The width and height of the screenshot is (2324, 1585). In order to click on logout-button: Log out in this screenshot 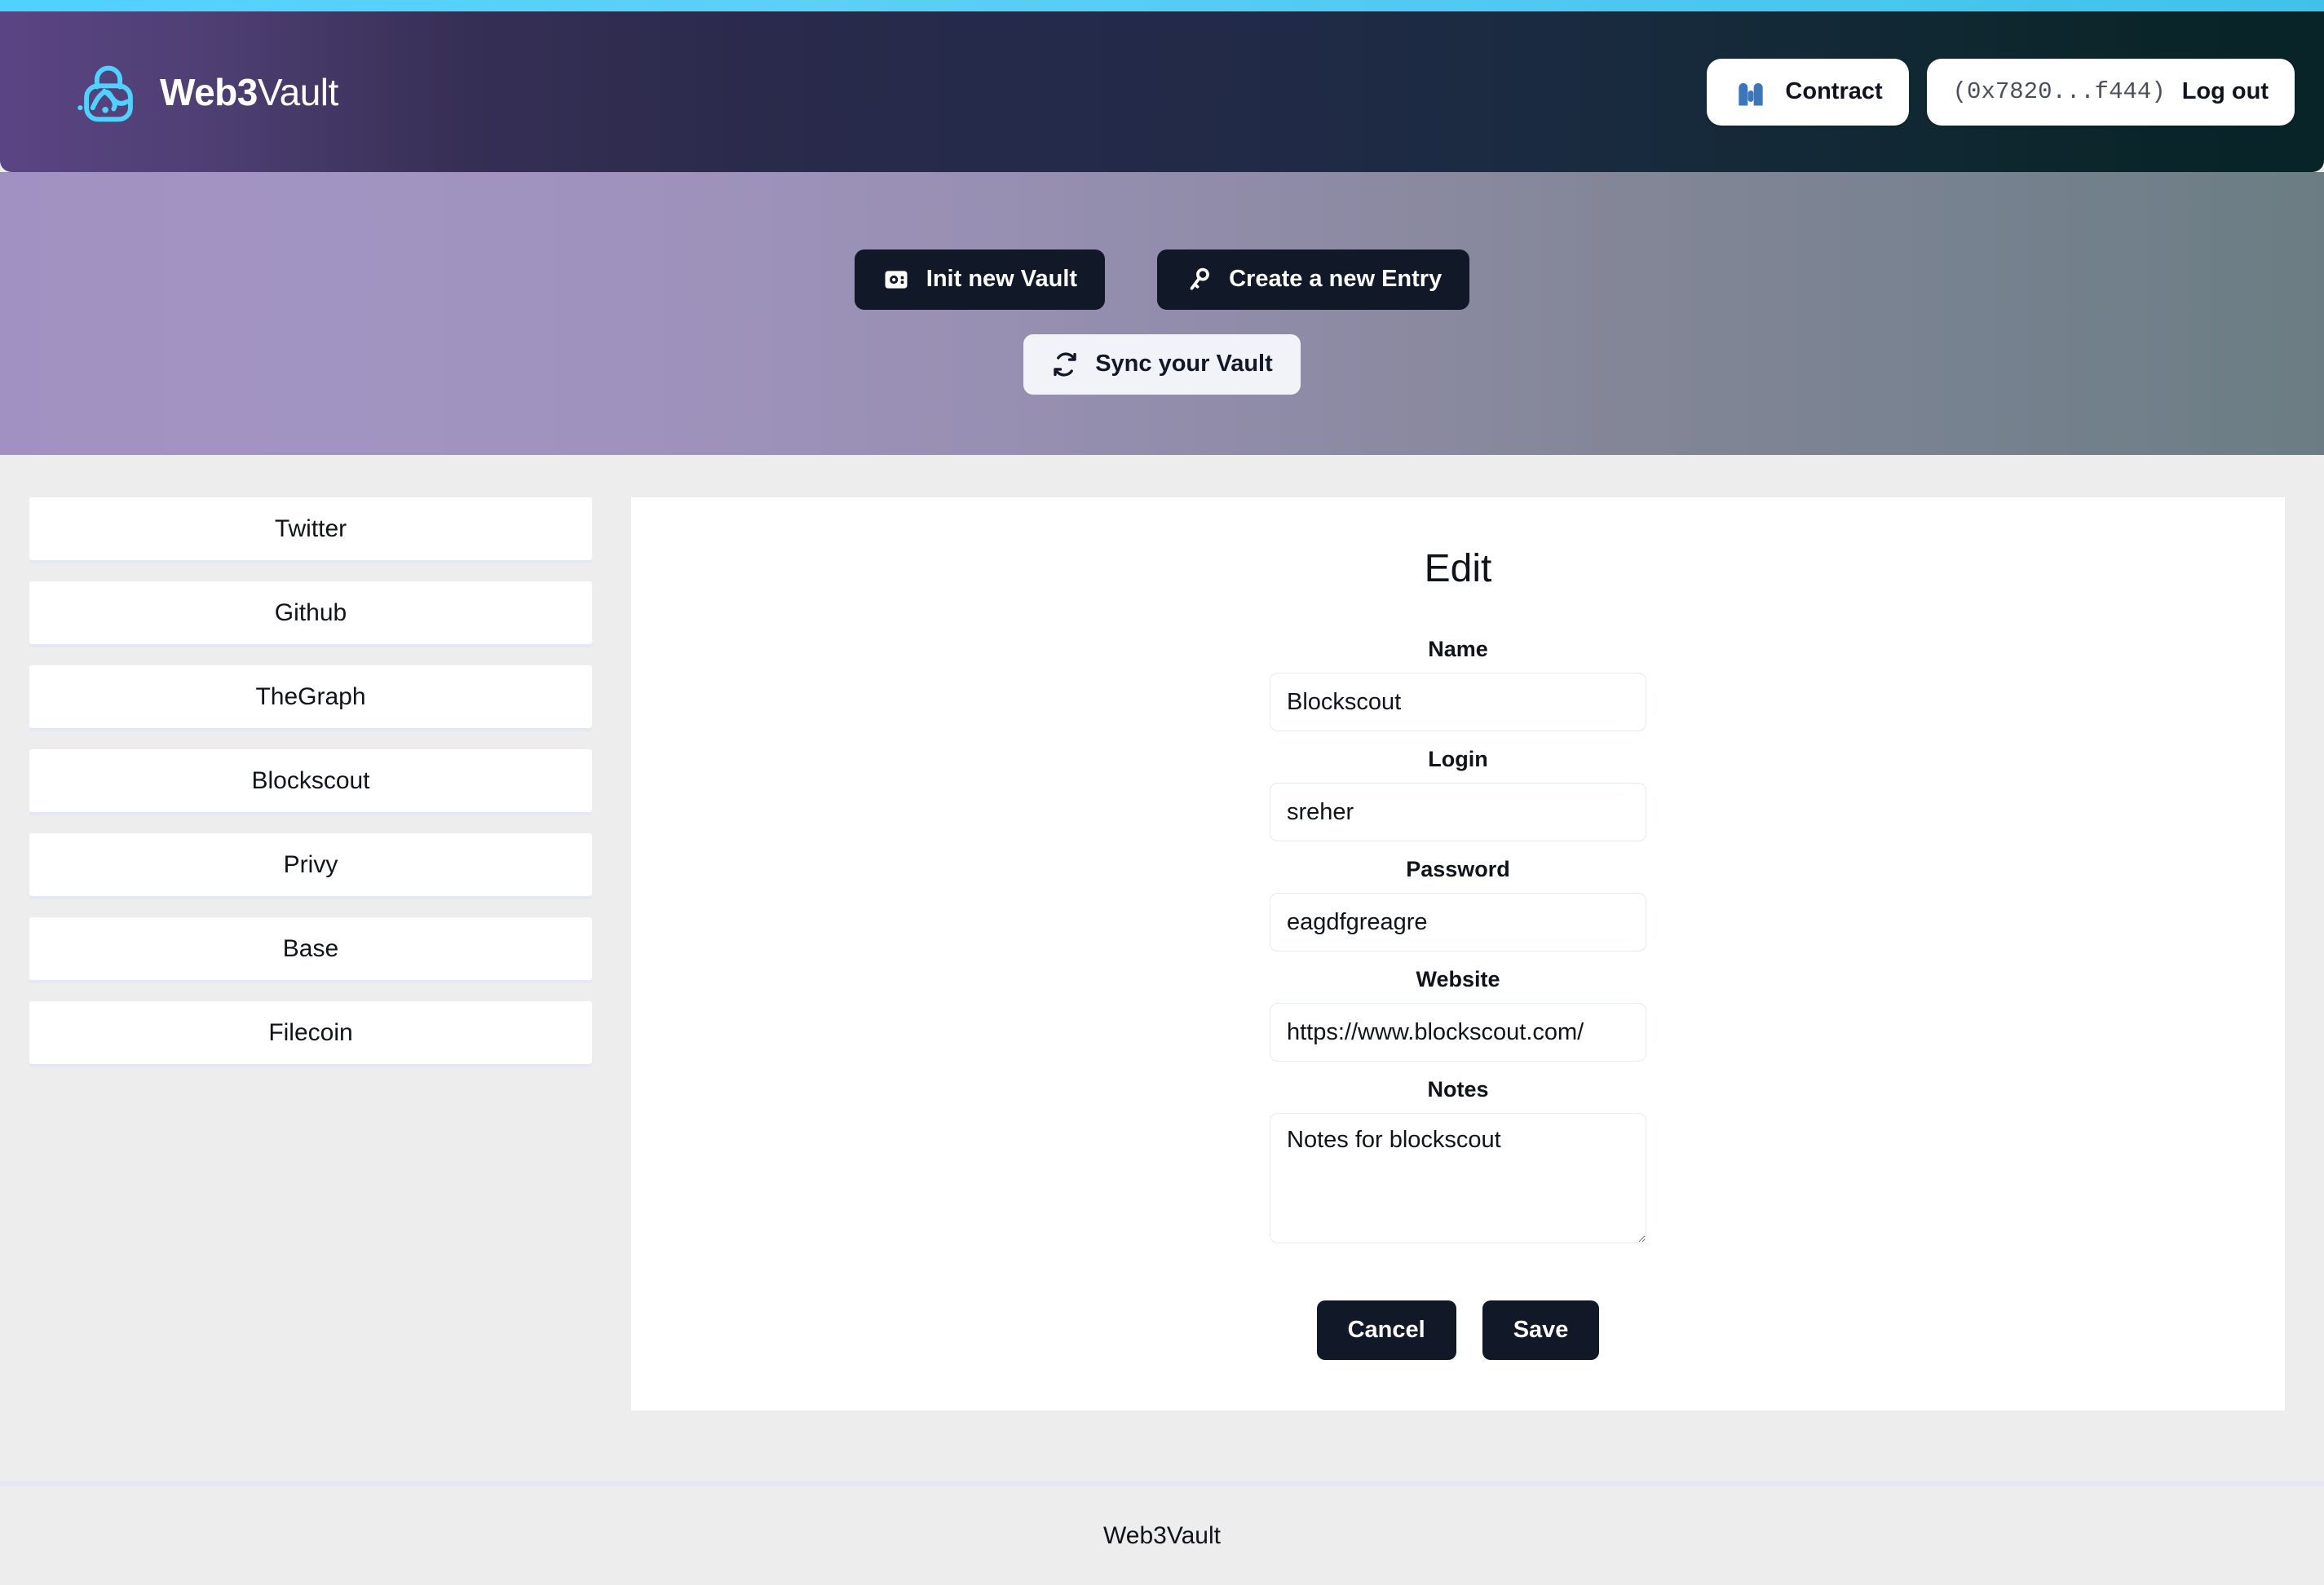, I will do `click(2226, 91)`.